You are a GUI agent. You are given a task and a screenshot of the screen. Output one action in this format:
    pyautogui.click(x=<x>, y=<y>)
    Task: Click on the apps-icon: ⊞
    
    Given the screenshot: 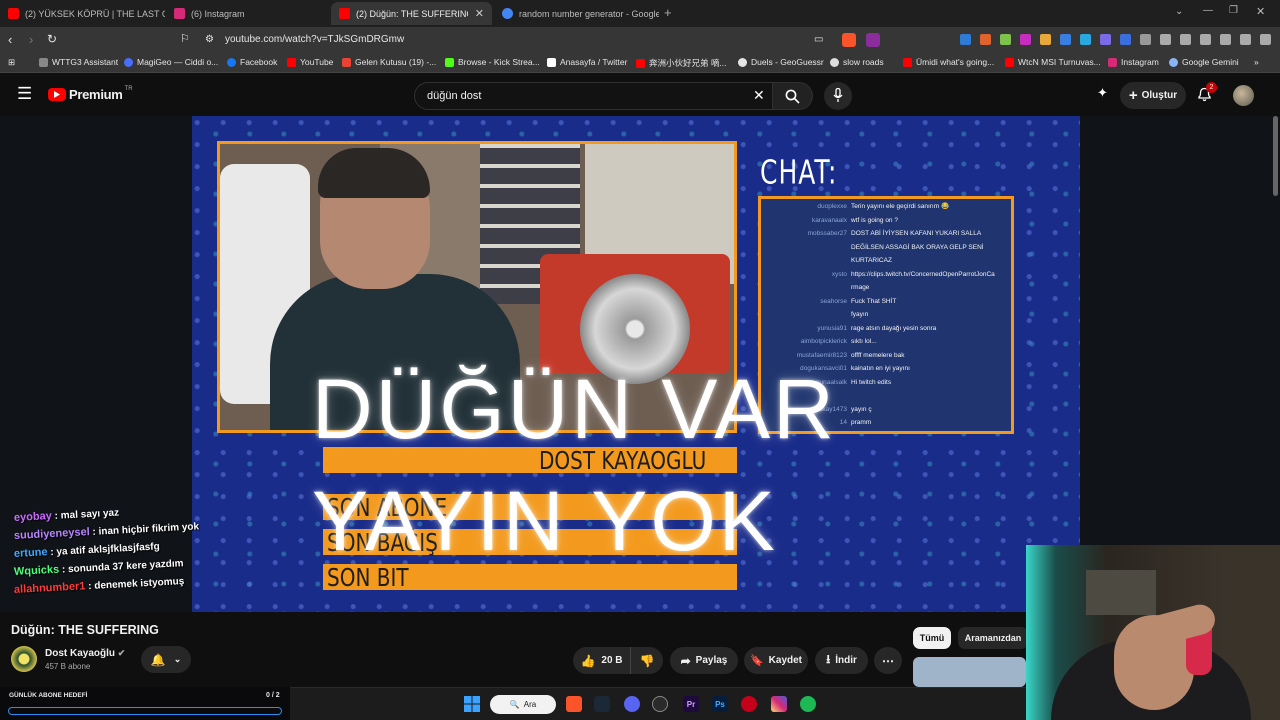 What is the action you would take?
    pyautogui.click(x=11, y=62)
    